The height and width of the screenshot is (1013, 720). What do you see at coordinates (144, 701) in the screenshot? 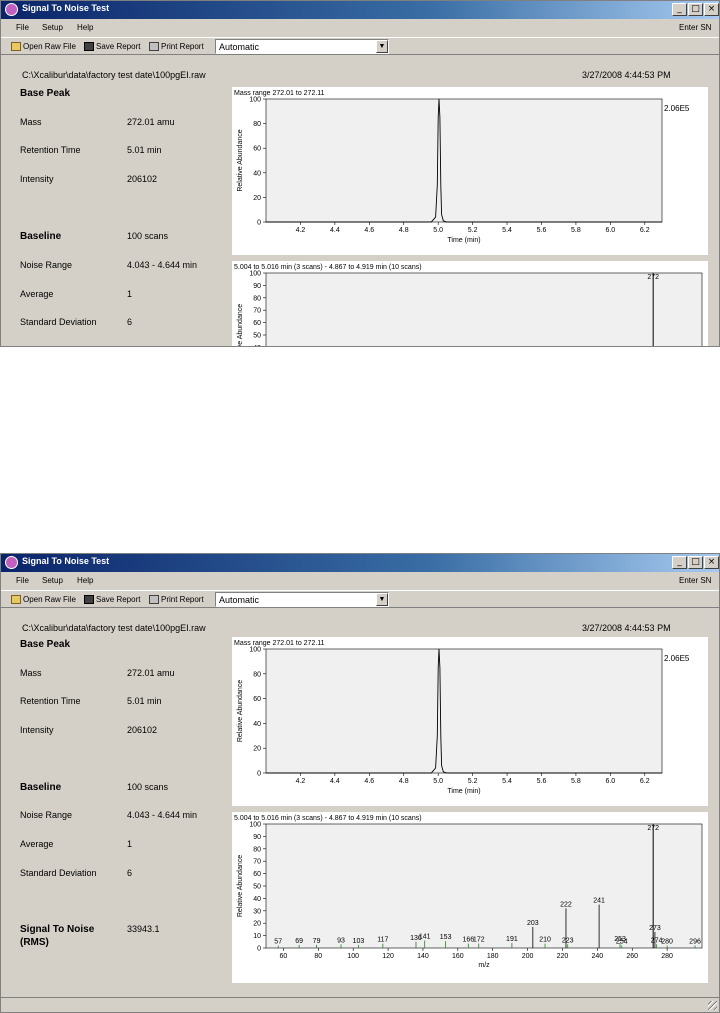
I see `retention-time-value: 5.01 min` at bounding box center [144, 701].